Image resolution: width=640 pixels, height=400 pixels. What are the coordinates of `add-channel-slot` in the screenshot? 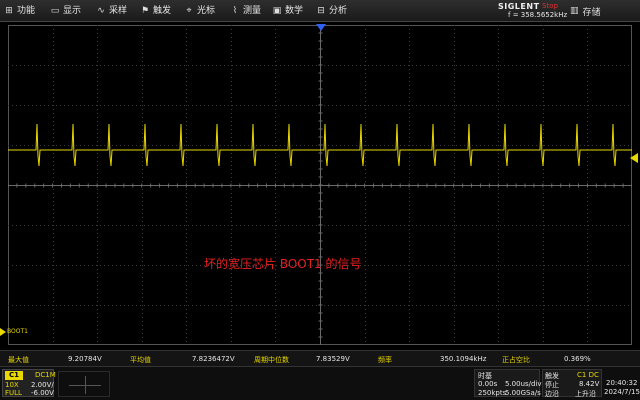 It's located at (84, 384).